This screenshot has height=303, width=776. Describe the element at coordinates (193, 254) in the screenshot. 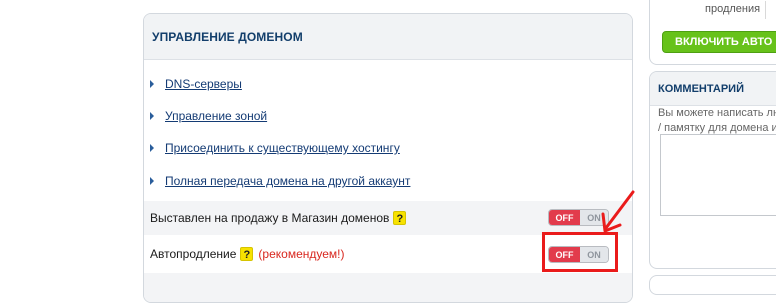

I see `autorenew-label: Автопродление` at that location.